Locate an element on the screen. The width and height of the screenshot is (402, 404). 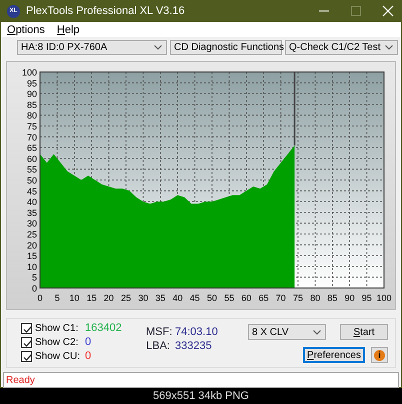
field-label: MSF: is located at coordinates (158, 332).